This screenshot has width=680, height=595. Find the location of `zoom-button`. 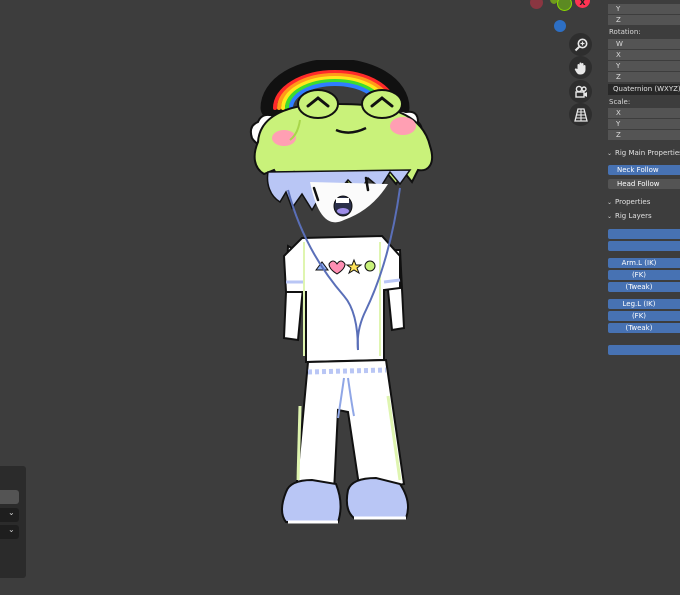

zoom-button is located at coordinates (580, 44).